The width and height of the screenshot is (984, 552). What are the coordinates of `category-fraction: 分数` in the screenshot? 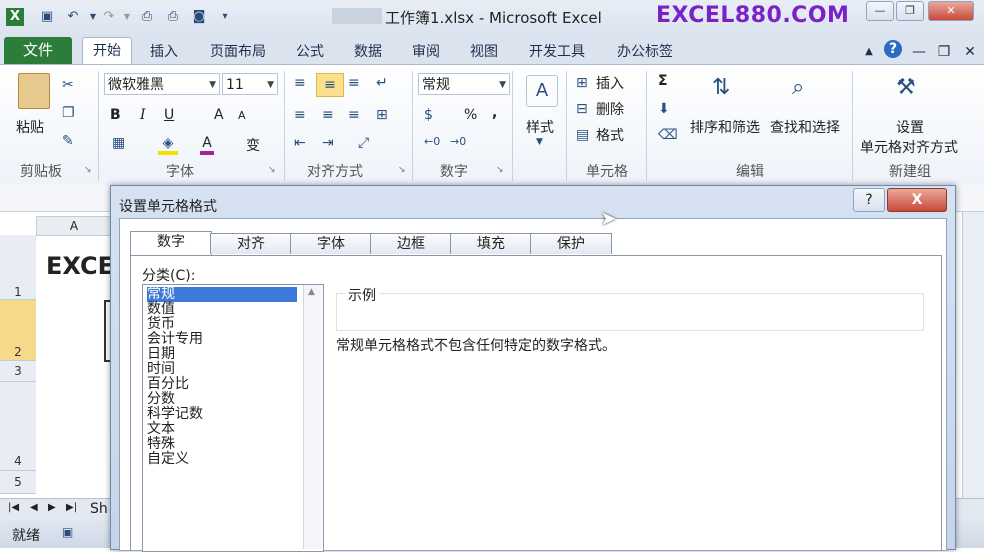 It's located at (161, 399).